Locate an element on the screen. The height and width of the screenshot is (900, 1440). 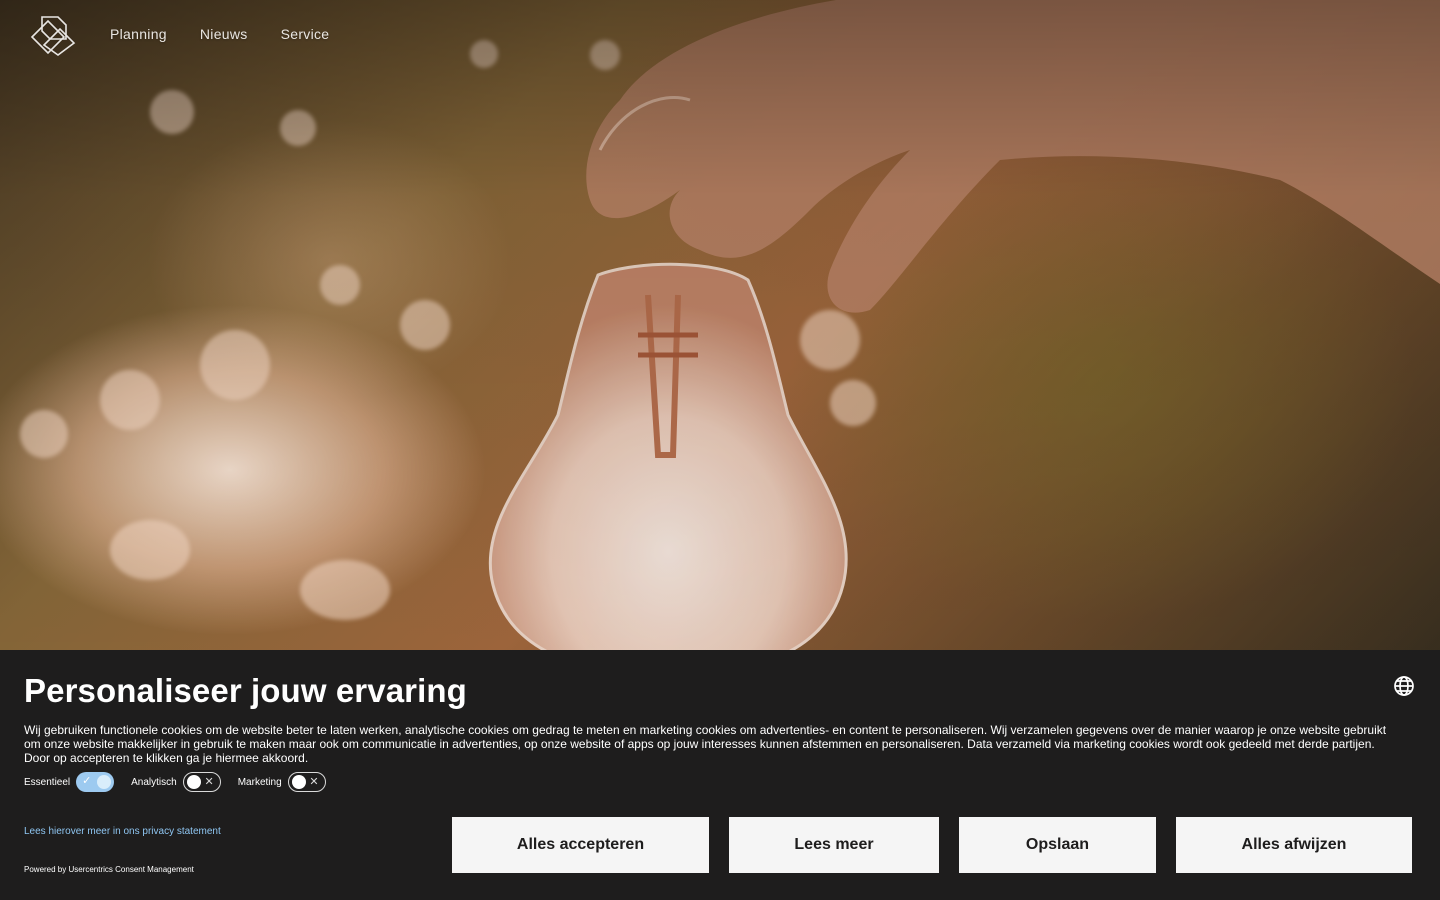
toggle-group-marketing: Marketing ✕ is located at coordinates (282, 782).